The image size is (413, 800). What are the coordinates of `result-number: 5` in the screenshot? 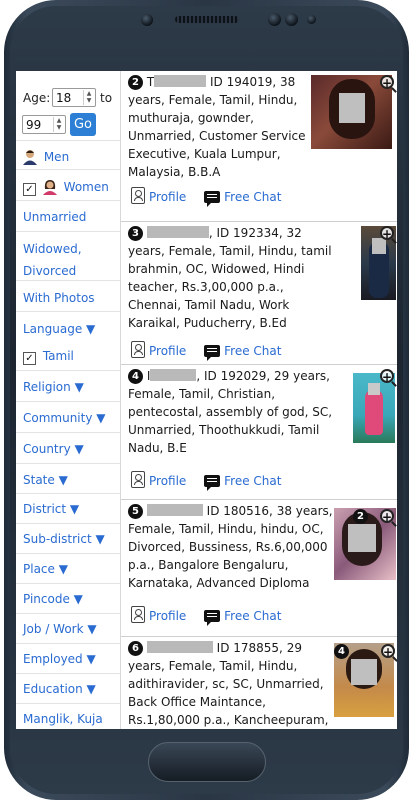 It's located at (135, 511).